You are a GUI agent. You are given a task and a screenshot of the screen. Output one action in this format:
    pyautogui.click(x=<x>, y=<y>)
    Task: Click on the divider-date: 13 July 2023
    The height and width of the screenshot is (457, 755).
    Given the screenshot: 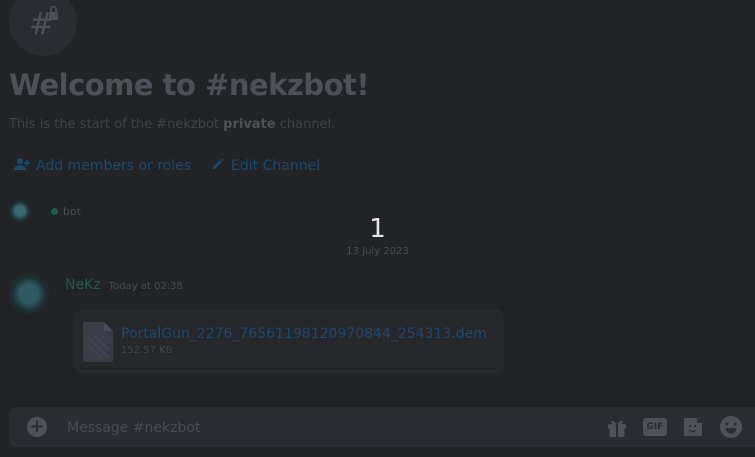 What is the action you would take?
    pyautogui.click(x=377, y=251)
    